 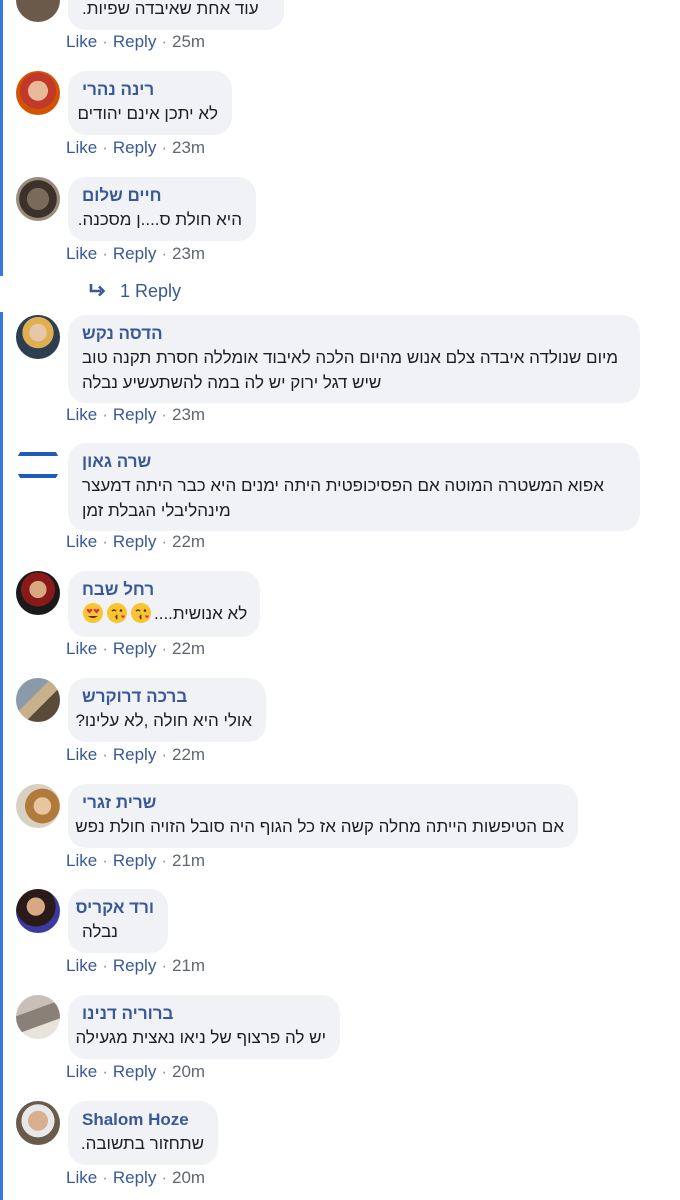 What do you see at coordinates (163, 720) in the screenshot?
I see `comment-text: אולי היא חולה ,לא עלינו?` at bounding box center [163, 720].